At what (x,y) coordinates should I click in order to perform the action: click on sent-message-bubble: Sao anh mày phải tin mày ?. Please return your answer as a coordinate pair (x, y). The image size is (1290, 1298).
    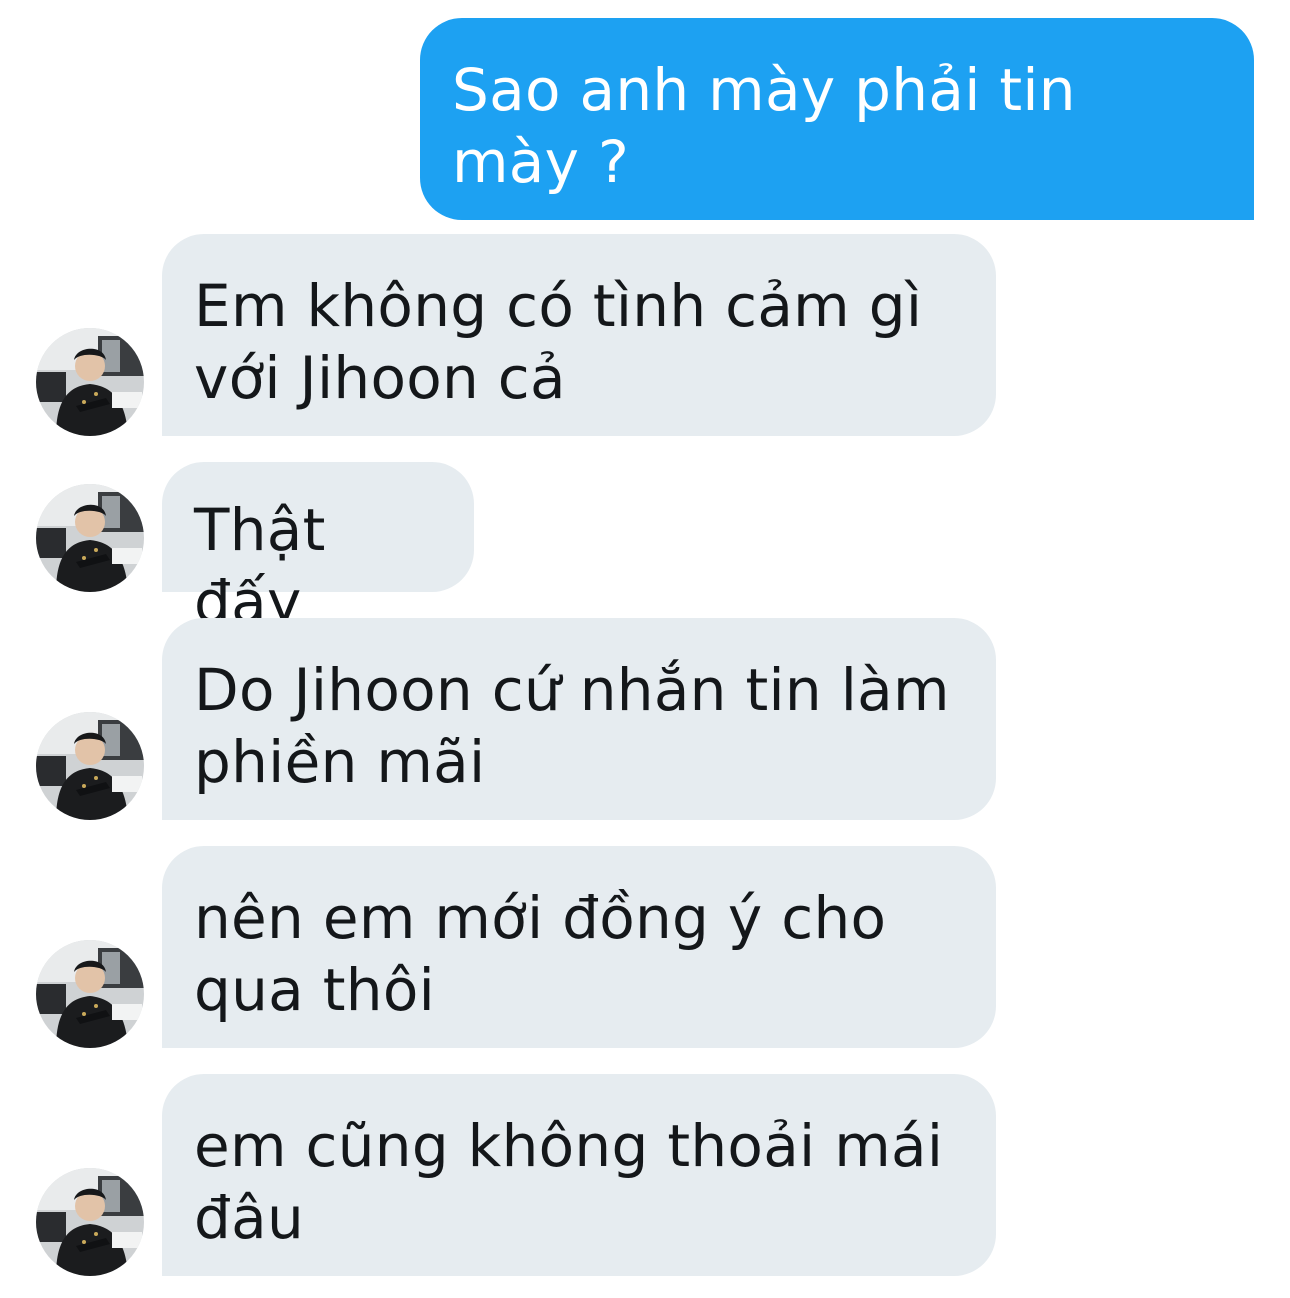
    Looking at the image, I should click on (837, 119).